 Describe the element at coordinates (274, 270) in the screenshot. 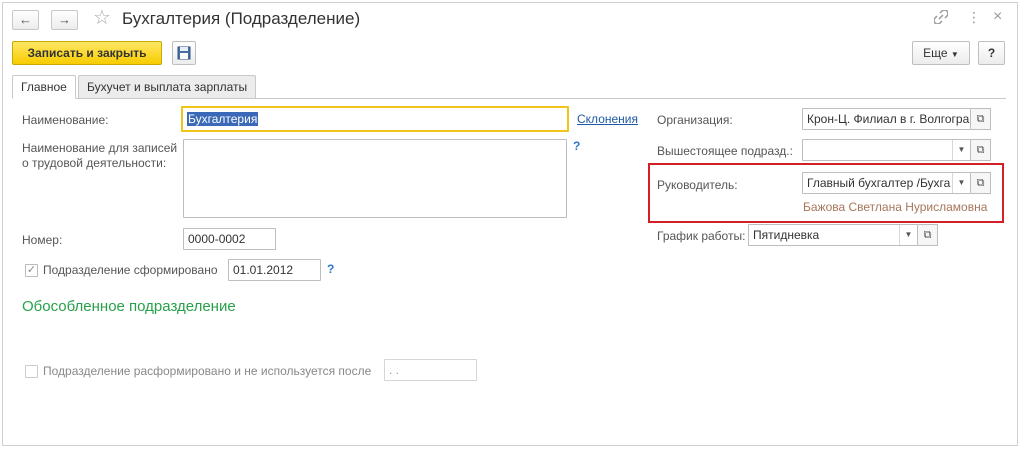

I see `formed-date-input: 01.01.2012` at that location.